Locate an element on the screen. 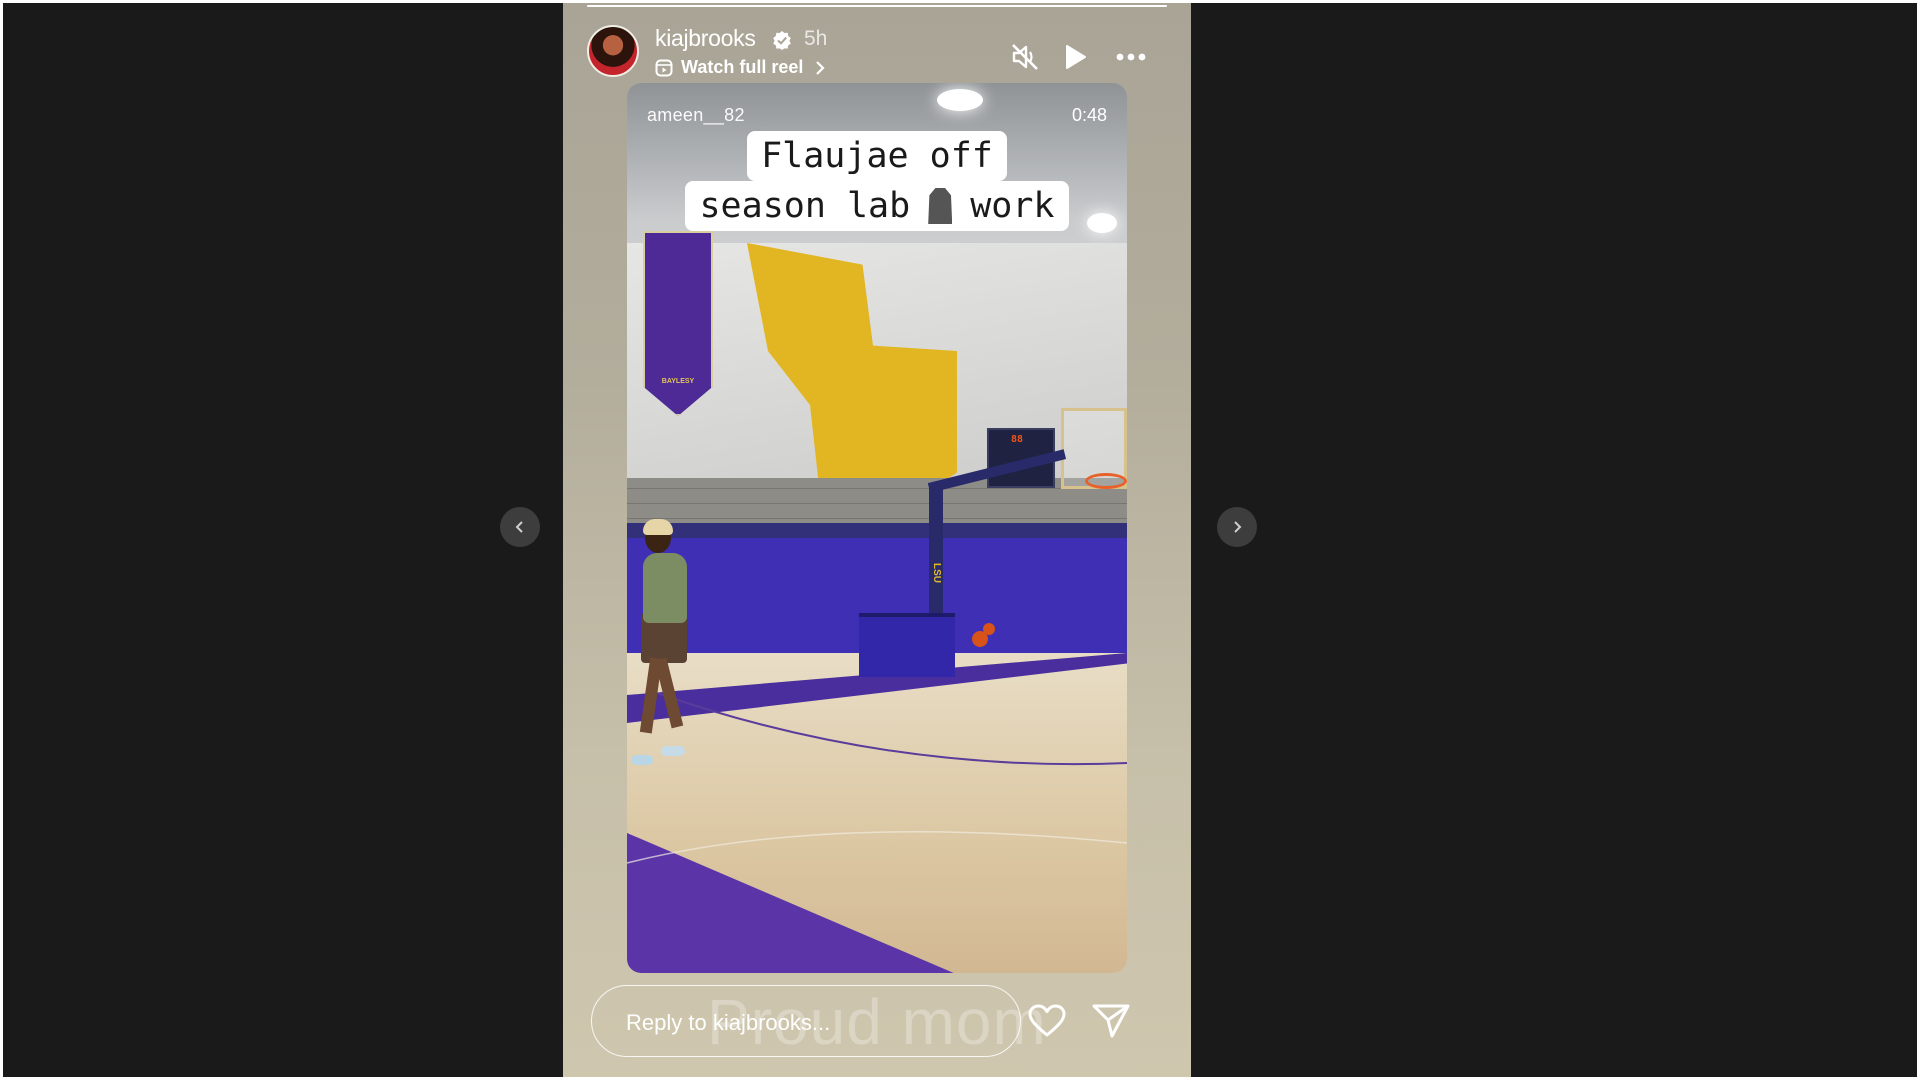  basketball is located at coordinates (989, 629).